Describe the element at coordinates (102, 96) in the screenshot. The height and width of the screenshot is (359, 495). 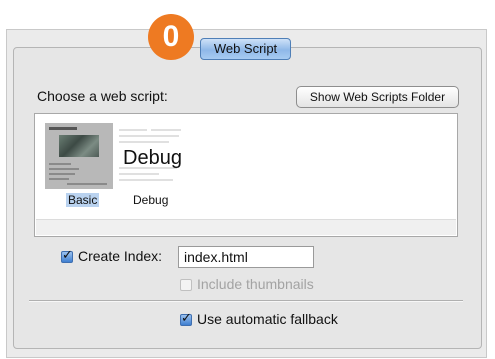
I see `choose-script-label: Choose a web script:` at that location.